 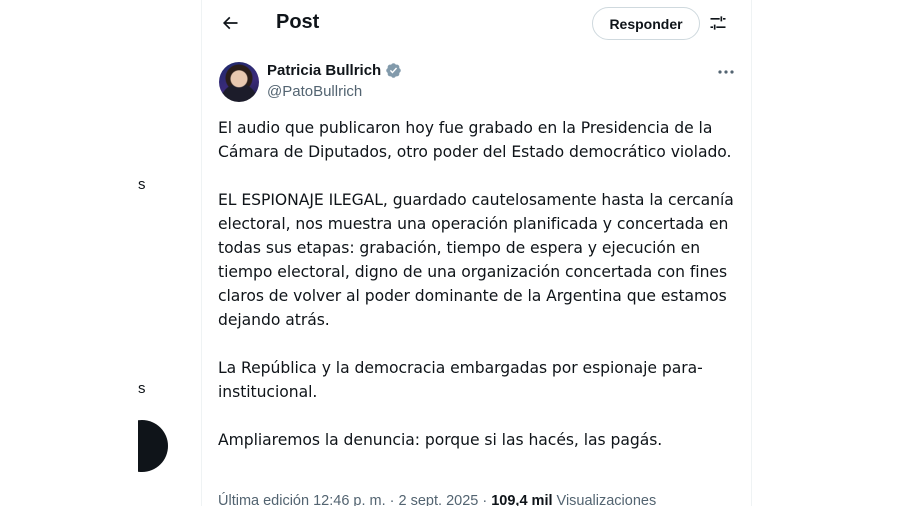 I want to click on verified-badge-icon, so click(x=393, y=70).